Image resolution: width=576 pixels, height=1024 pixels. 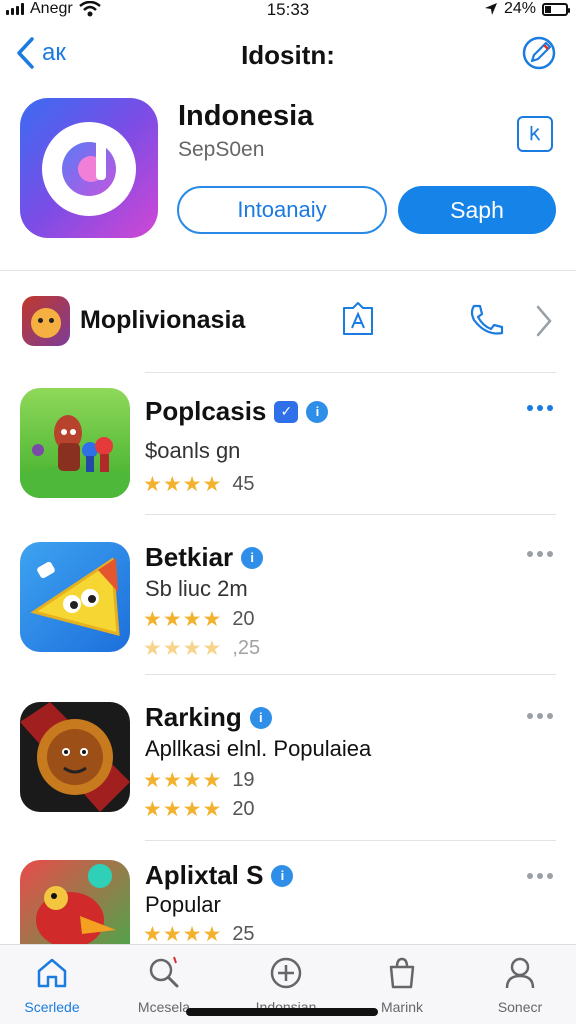 I want to click on rating-value: 45, so click(x=243, y=484).